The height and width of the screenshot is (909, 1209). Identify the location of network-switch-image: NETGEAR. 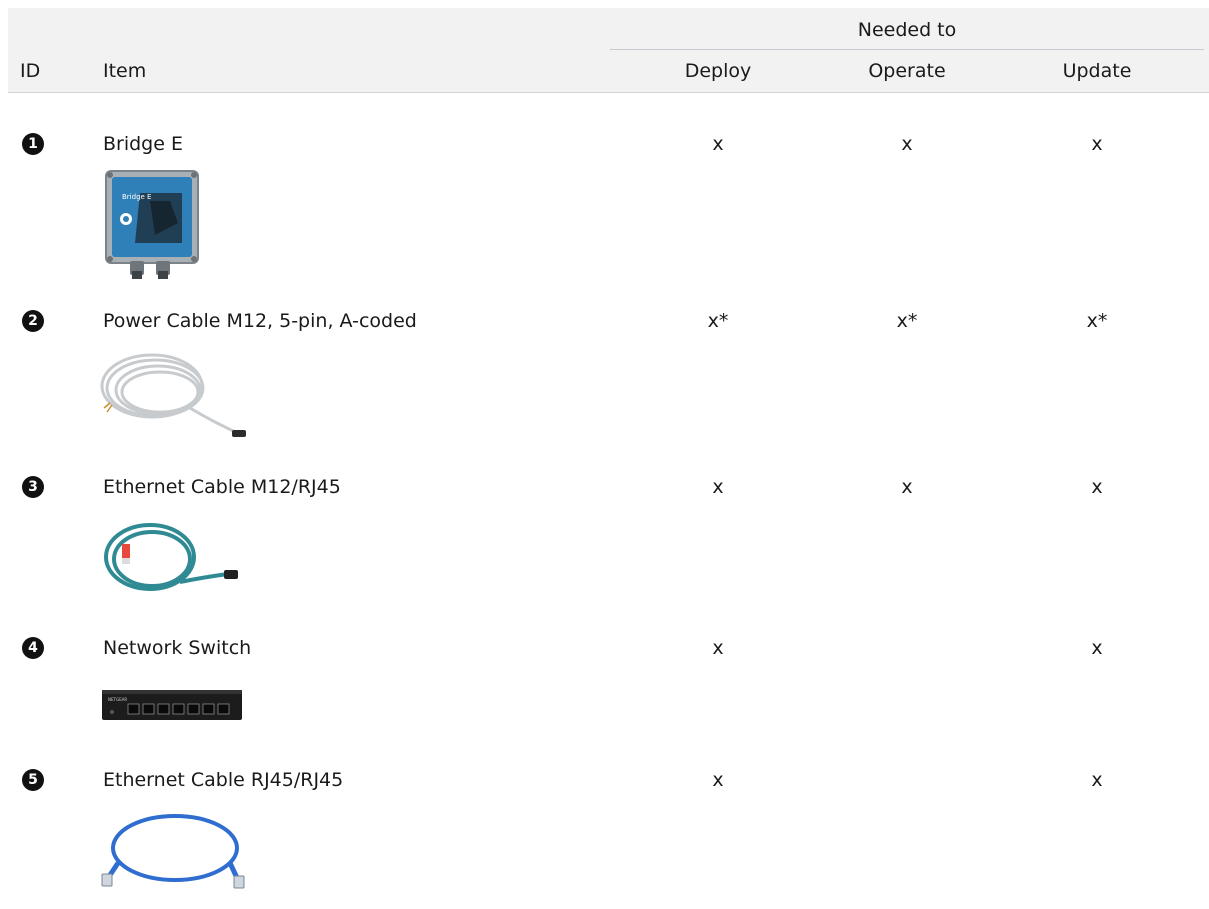
(172, 705).